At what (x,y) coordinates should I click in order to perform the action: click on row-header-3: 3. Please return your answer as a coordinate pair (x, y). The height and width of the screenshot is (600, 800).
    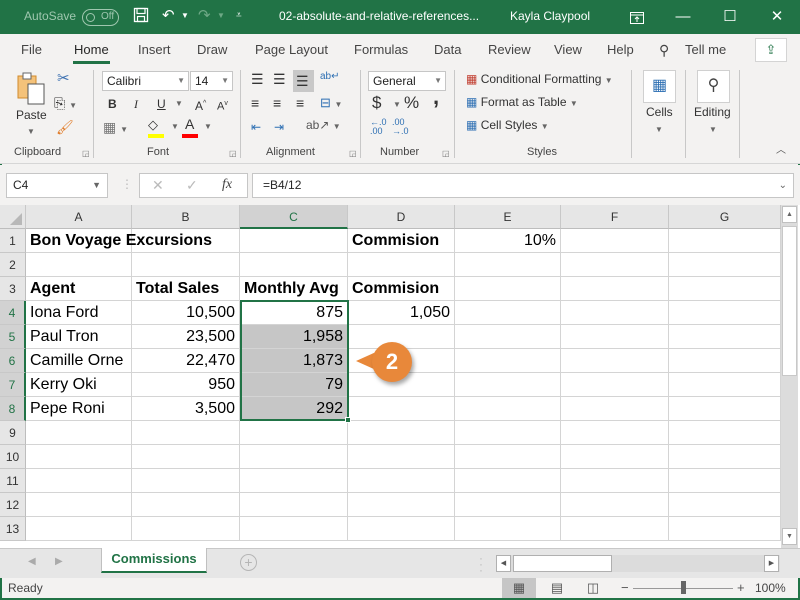
    Looking at the image, I should click on (13, 289).